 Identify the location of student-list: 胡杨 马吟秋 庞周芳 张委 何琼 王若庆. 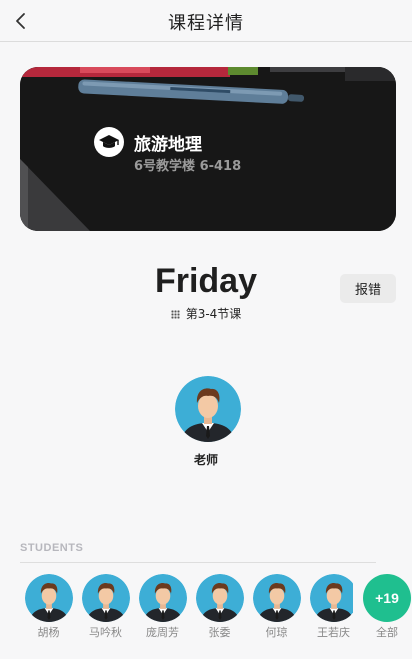
(186, 614).